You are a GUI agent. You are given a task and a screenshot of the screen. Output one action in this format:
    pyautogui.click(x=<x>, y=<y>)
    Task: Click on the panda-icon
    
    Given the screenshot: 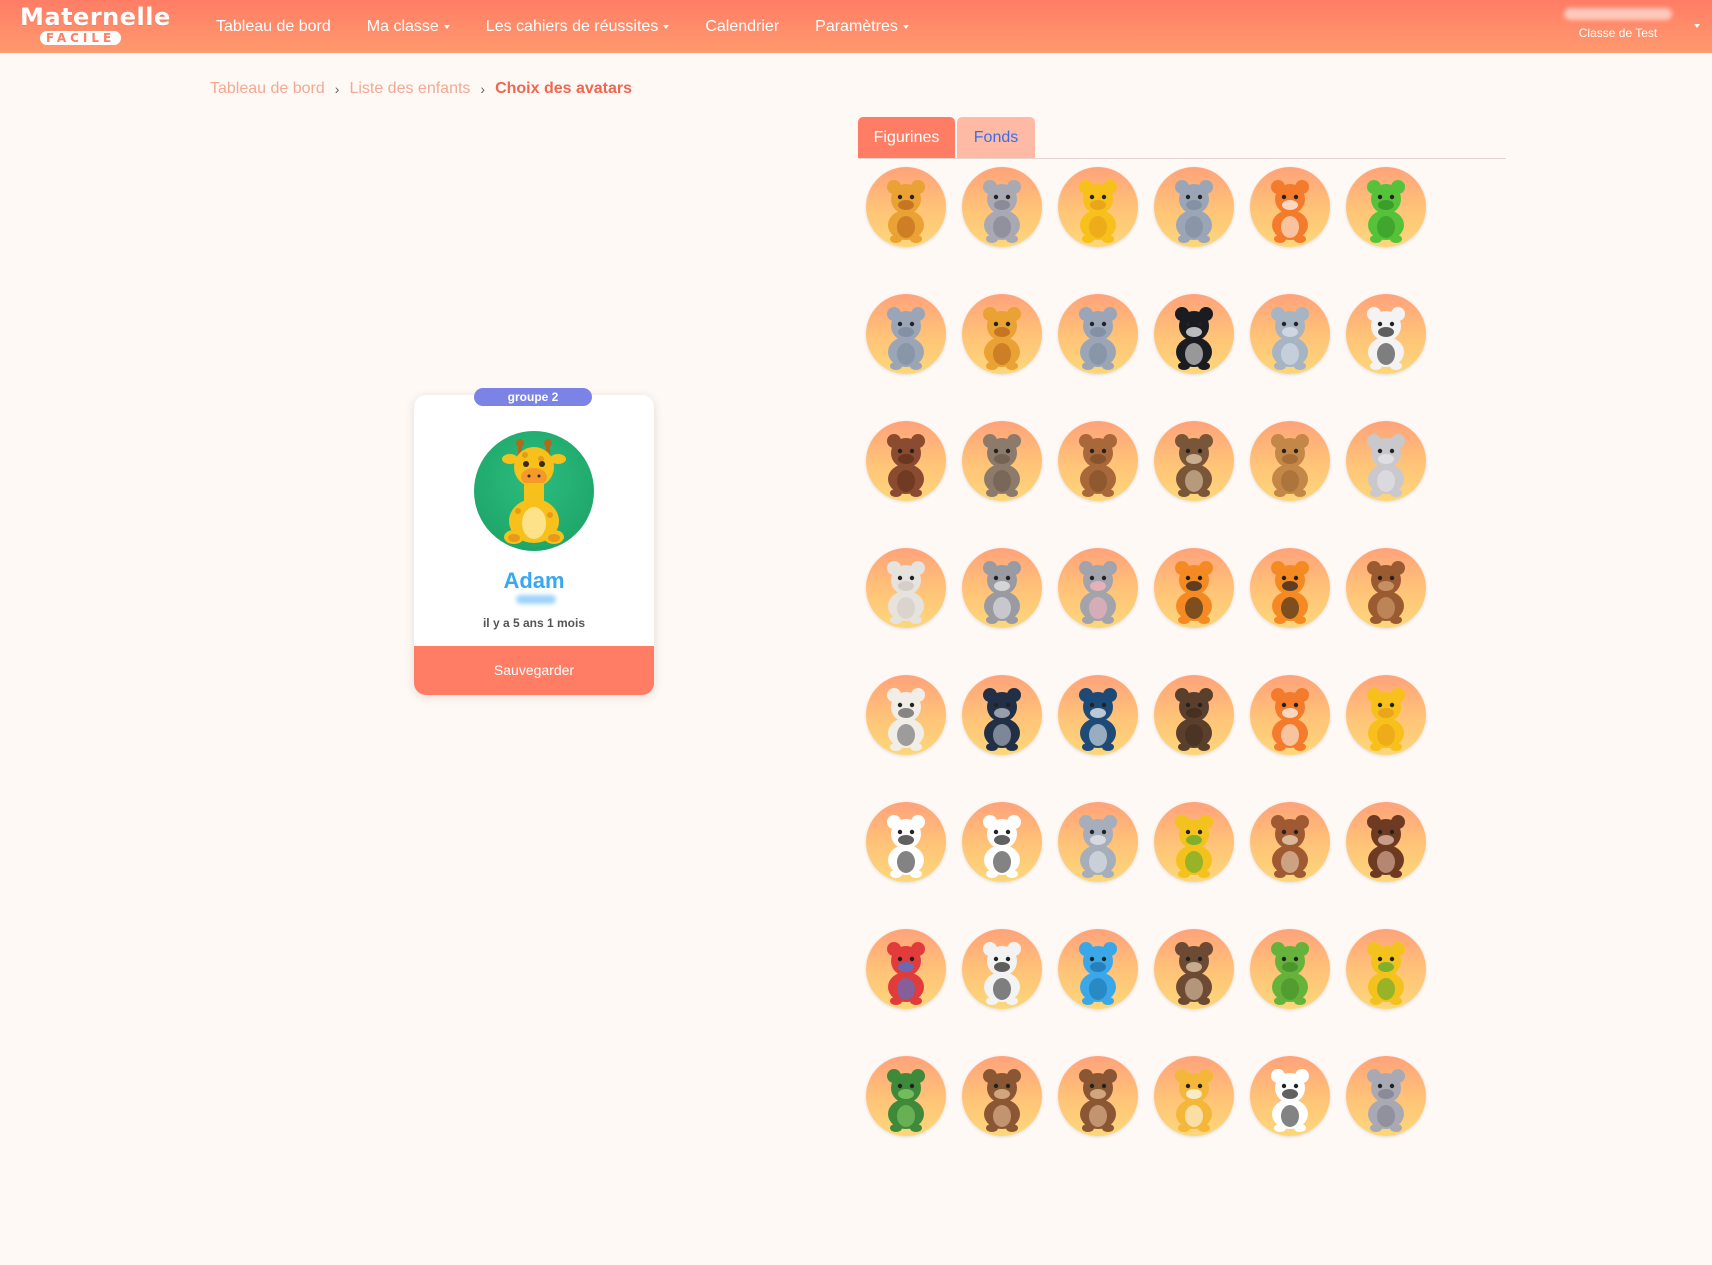 What is the action you would take?
    pyautogui.click(x=1002, y=846)
    